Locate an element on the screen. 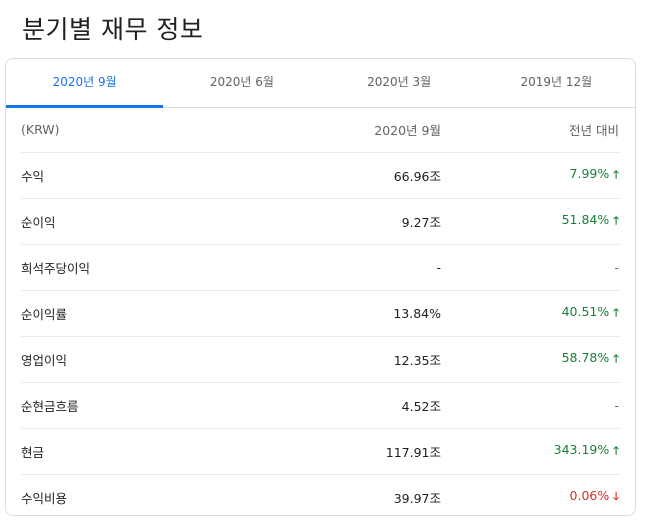 Image resolution: width=647 pixels, height=521 pixels. change-text: 51.84% is located at coordinates (585, 219).